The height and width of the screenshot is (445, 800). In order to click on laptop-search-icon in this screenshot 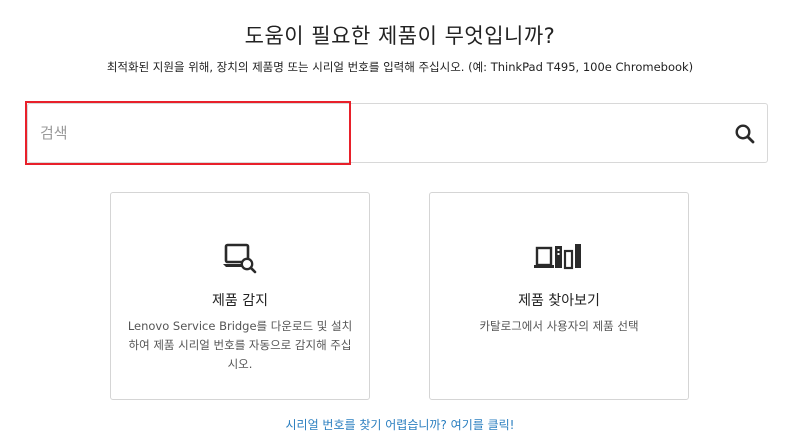, I will do `click(240, 258)`.